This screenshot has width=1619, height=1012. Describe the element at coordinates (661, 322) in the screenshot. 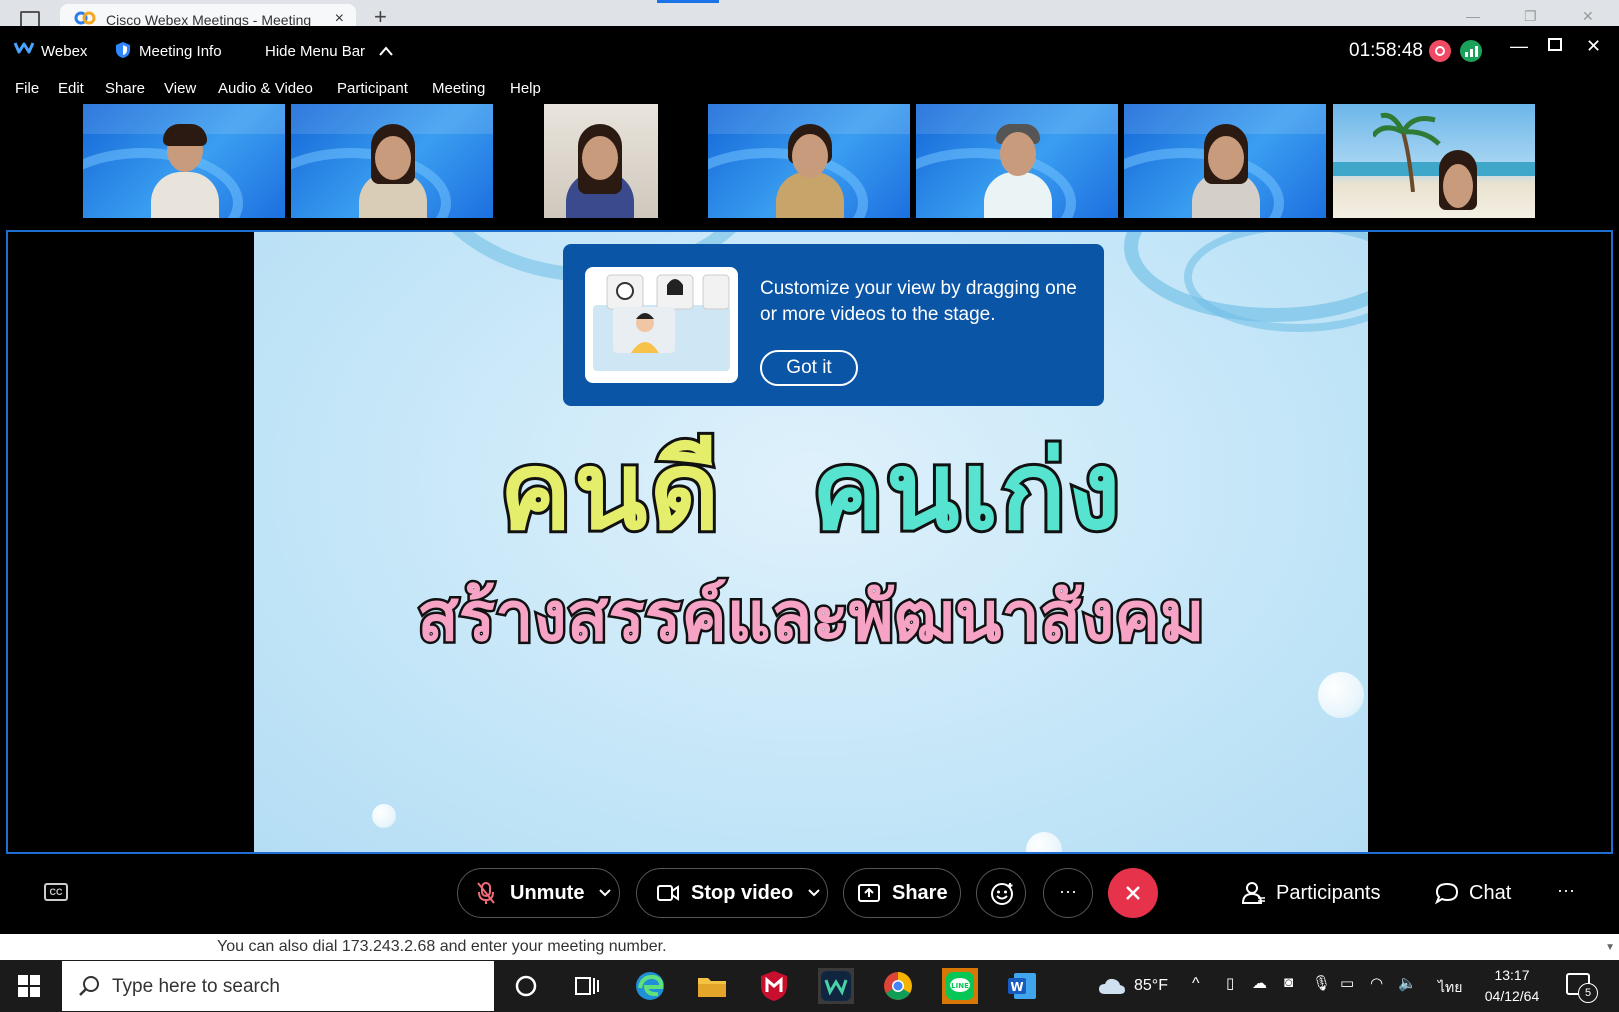

I see `drag-videos-illustration-icon` at that location.